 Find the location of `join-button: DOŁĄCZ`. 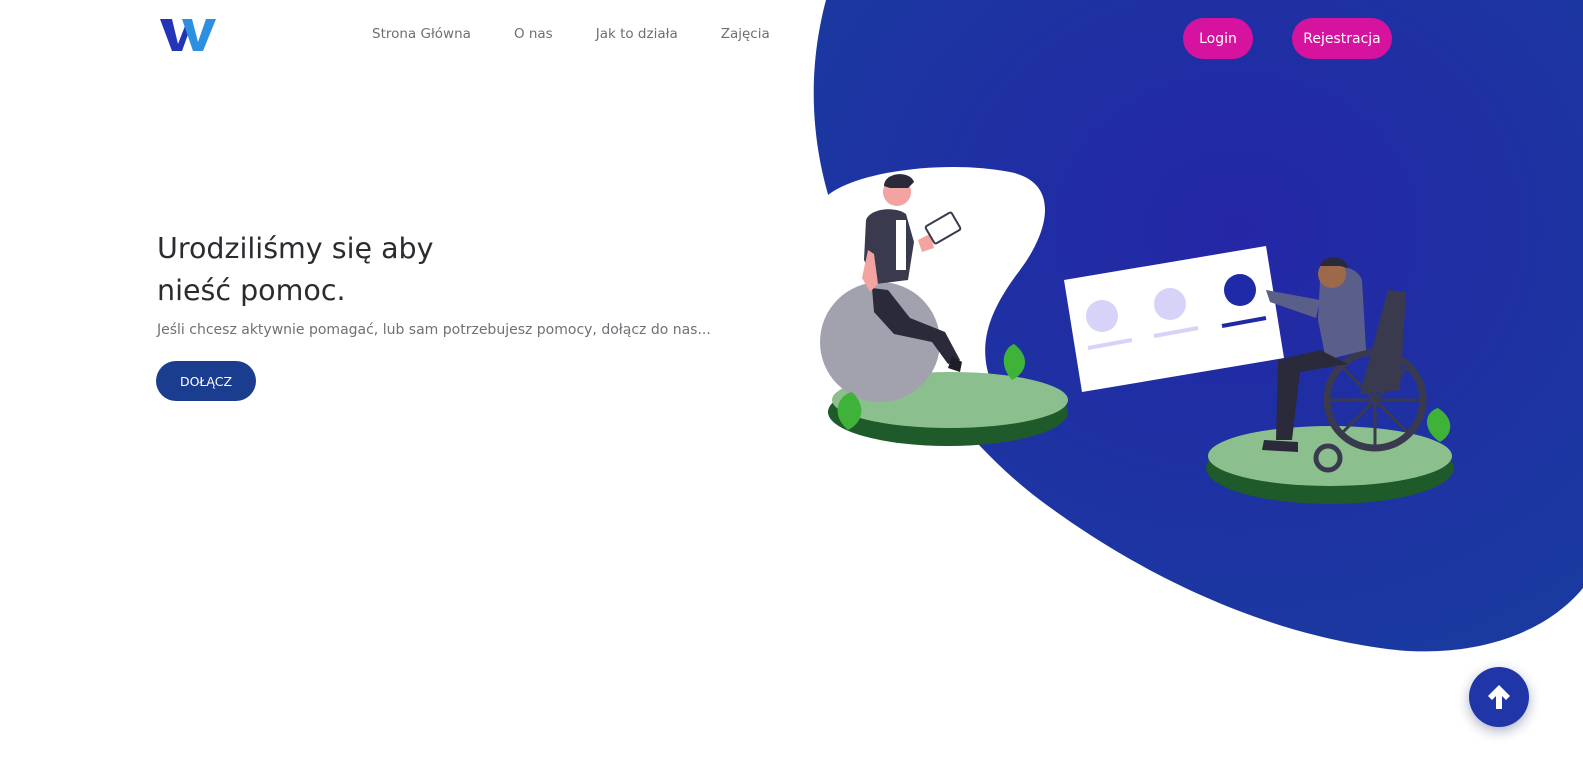

join-button: DOŁĄCZ is located at coordinates (206, 381).